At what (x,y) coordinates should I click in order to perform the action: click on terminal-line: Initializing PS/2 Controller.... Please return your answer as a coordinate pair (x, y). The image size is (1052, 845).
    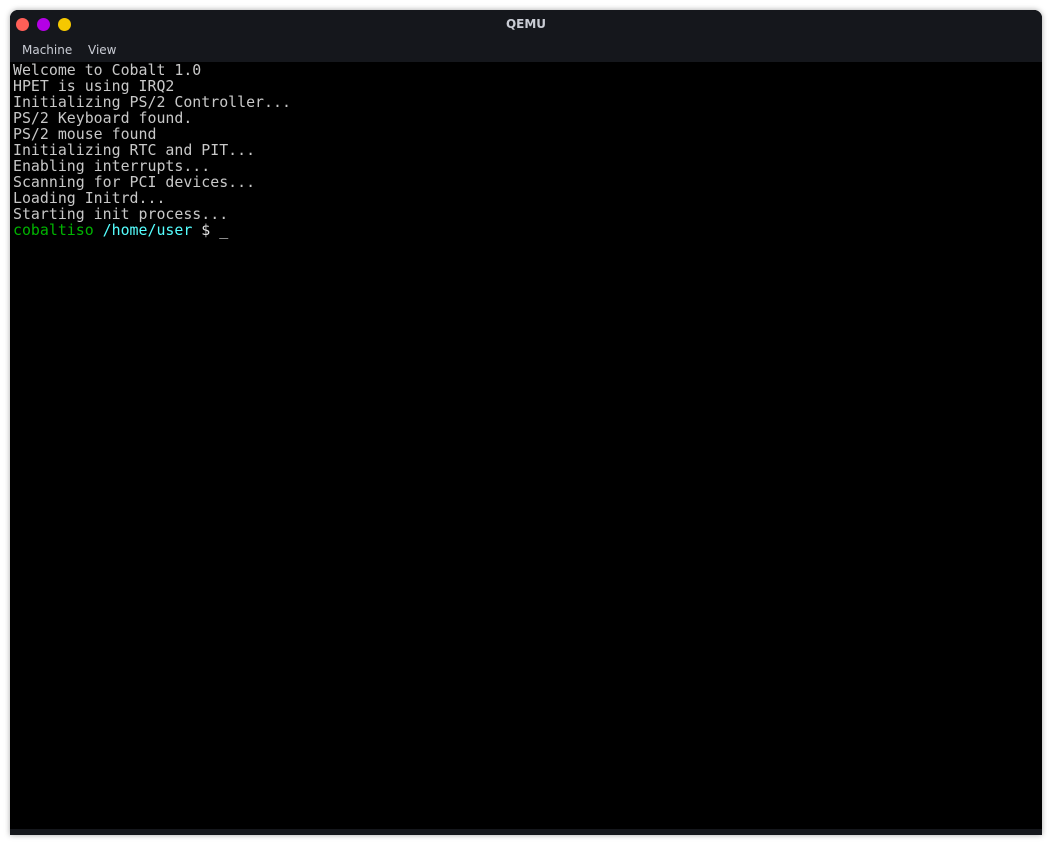
    Looking at the image, I should click on (152, 102).